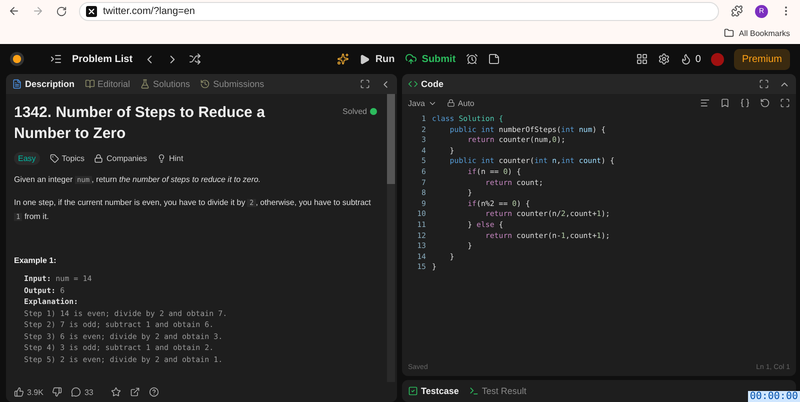  I want to click on format-icon, so click(705, 103).